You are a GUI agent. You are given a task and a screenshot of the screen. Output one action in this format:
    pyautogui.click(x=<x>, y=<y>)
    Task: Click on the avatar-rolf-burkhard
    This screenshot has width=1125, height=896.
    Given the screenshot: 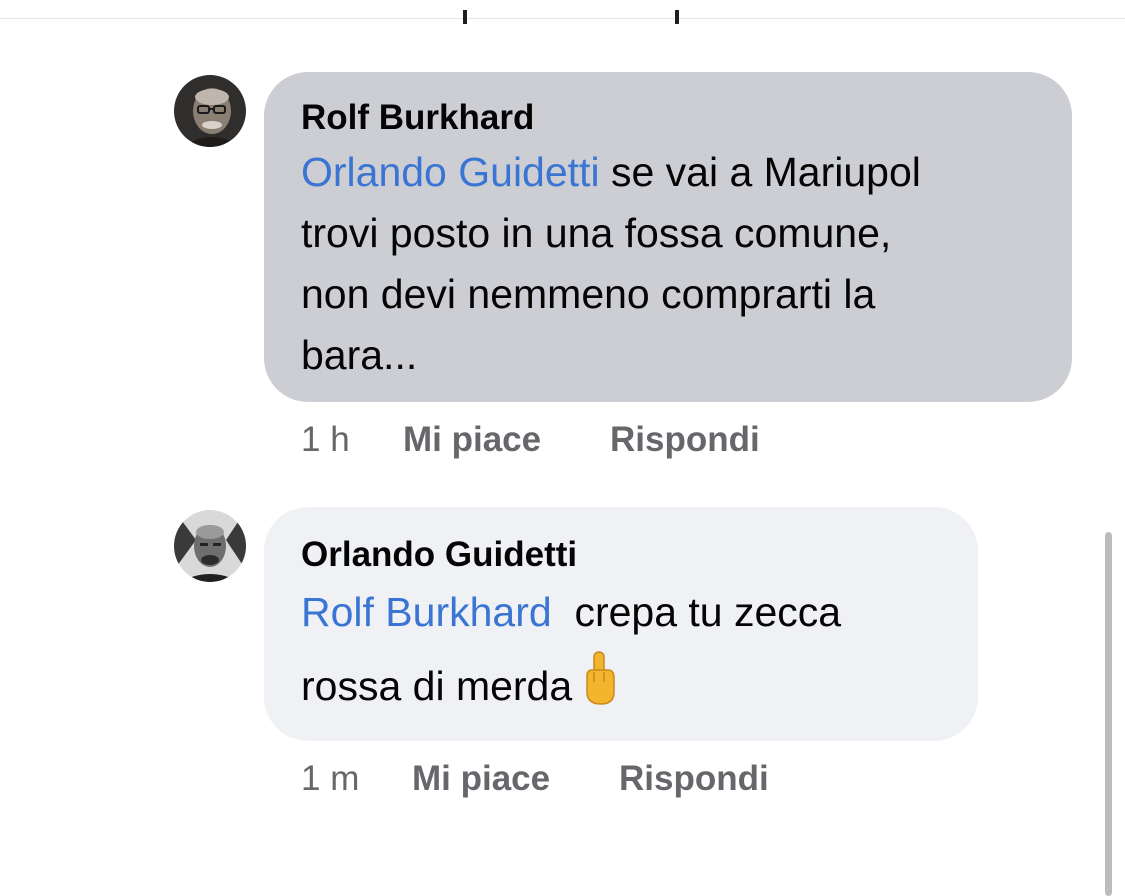 What is the action you would take?
    pyautogui.click(x=210, y=111)
    